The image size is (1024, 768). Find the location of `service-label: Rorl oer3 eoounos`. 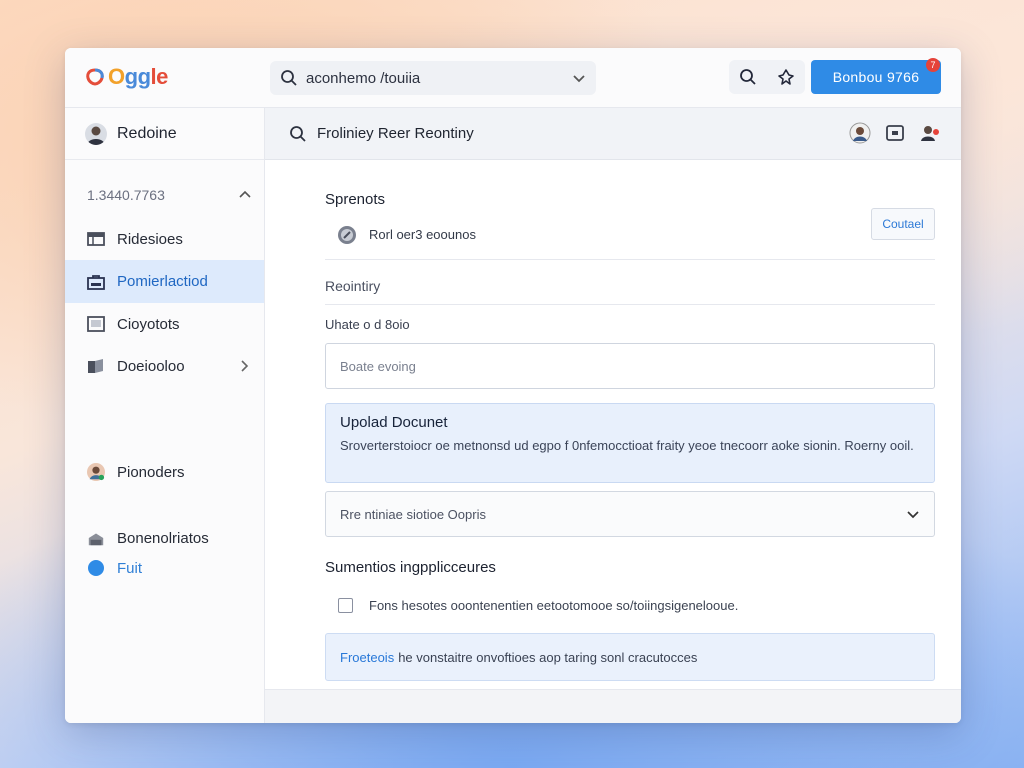

service-label: Rorl oer3 eoounos is located at coordinates (422, 234).